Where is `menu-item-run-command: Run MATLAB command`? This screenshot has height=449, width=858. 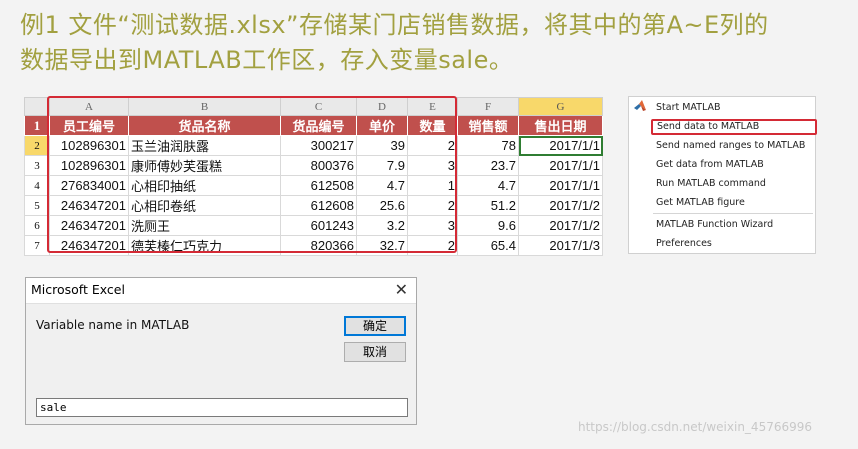
menu-item-run-command: Run MATLAB command is located at coordinates (711, 184).